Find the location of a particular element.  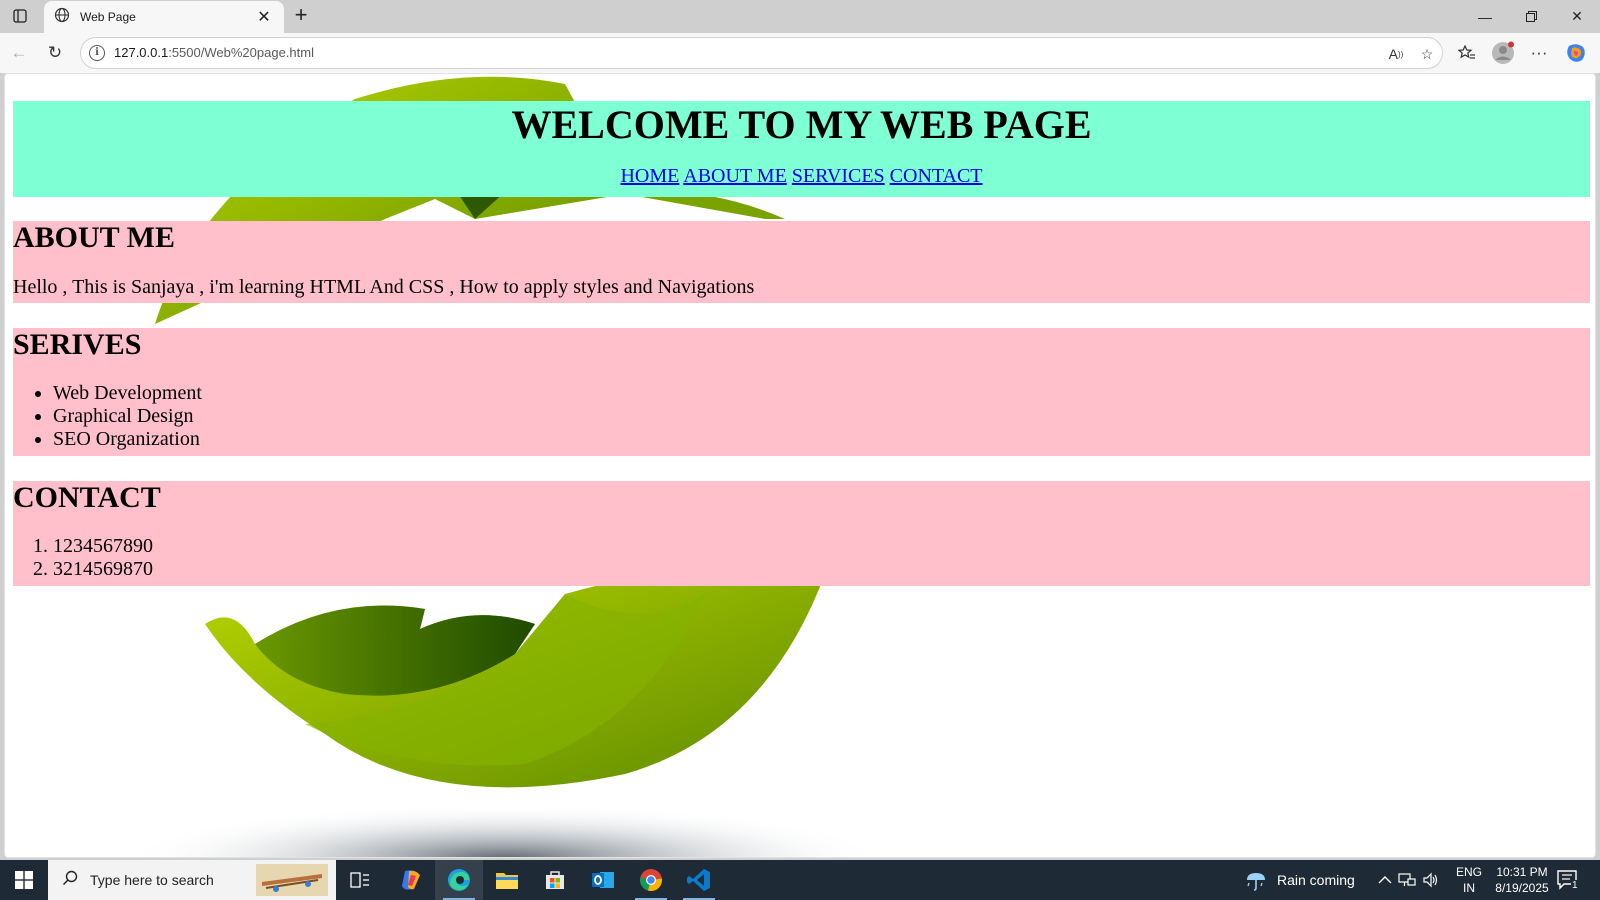

more-icon: ··· is located at coordinates (1539, 53).